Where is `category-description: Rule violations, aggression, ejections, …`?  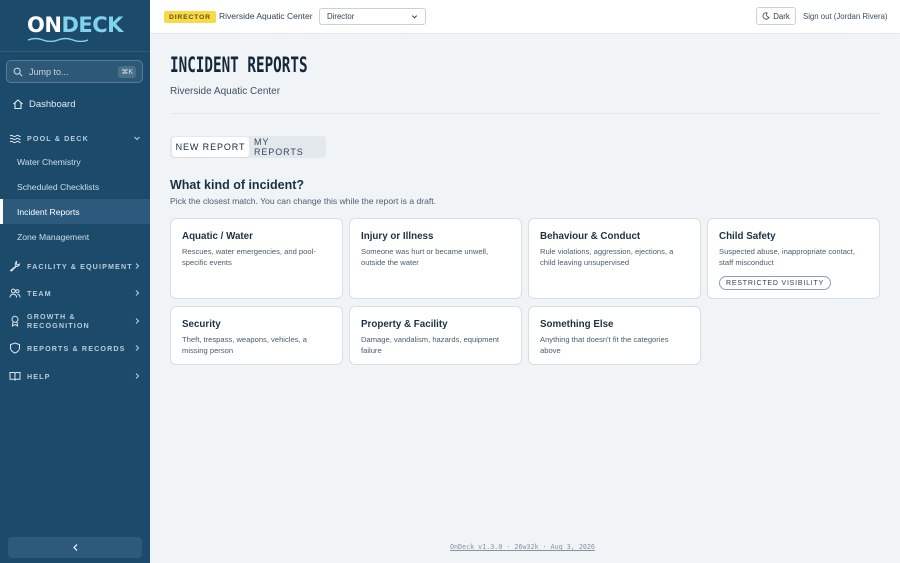
category-description: Rule violations, aggression, ejections, … is located at coordinates (607, 257).